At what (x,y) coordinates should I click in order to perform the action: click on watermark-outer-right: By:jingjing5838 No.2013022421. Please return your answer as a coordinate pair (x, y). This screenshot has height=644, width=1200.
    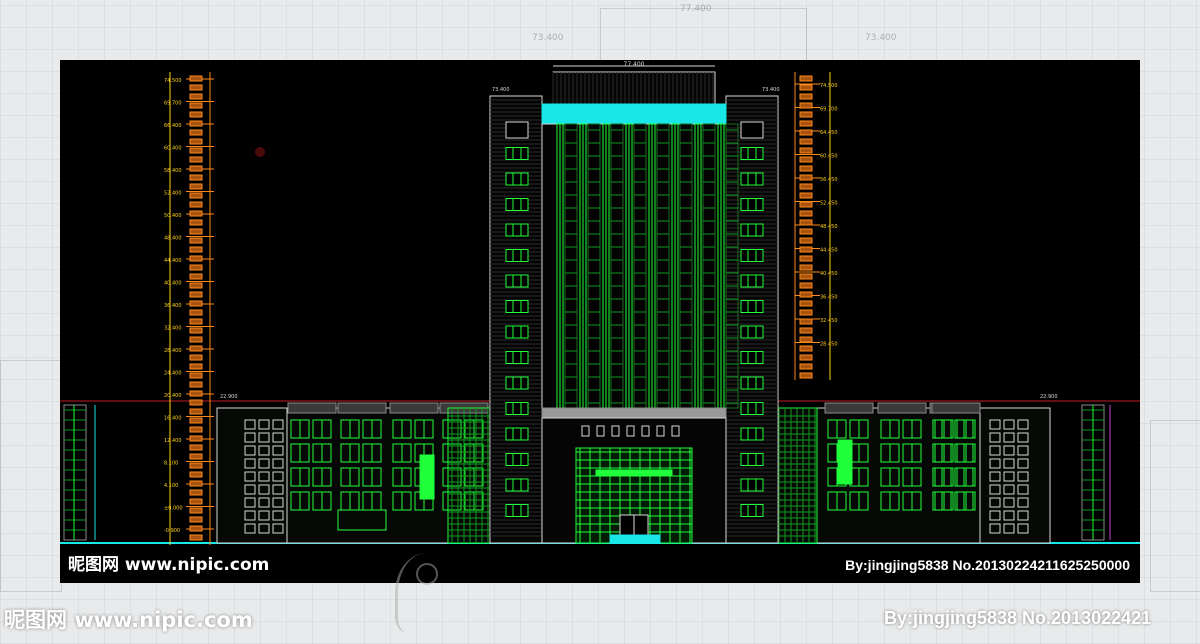
    Looking at the image, I should click on (1017, 618).